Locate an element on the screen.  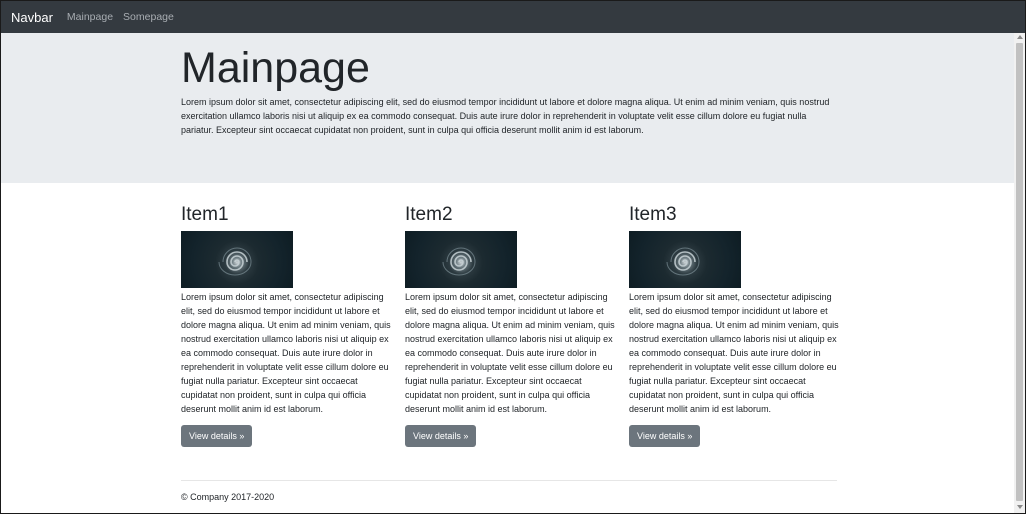
page-title: Mainpage is located at coordinates (275, 68).